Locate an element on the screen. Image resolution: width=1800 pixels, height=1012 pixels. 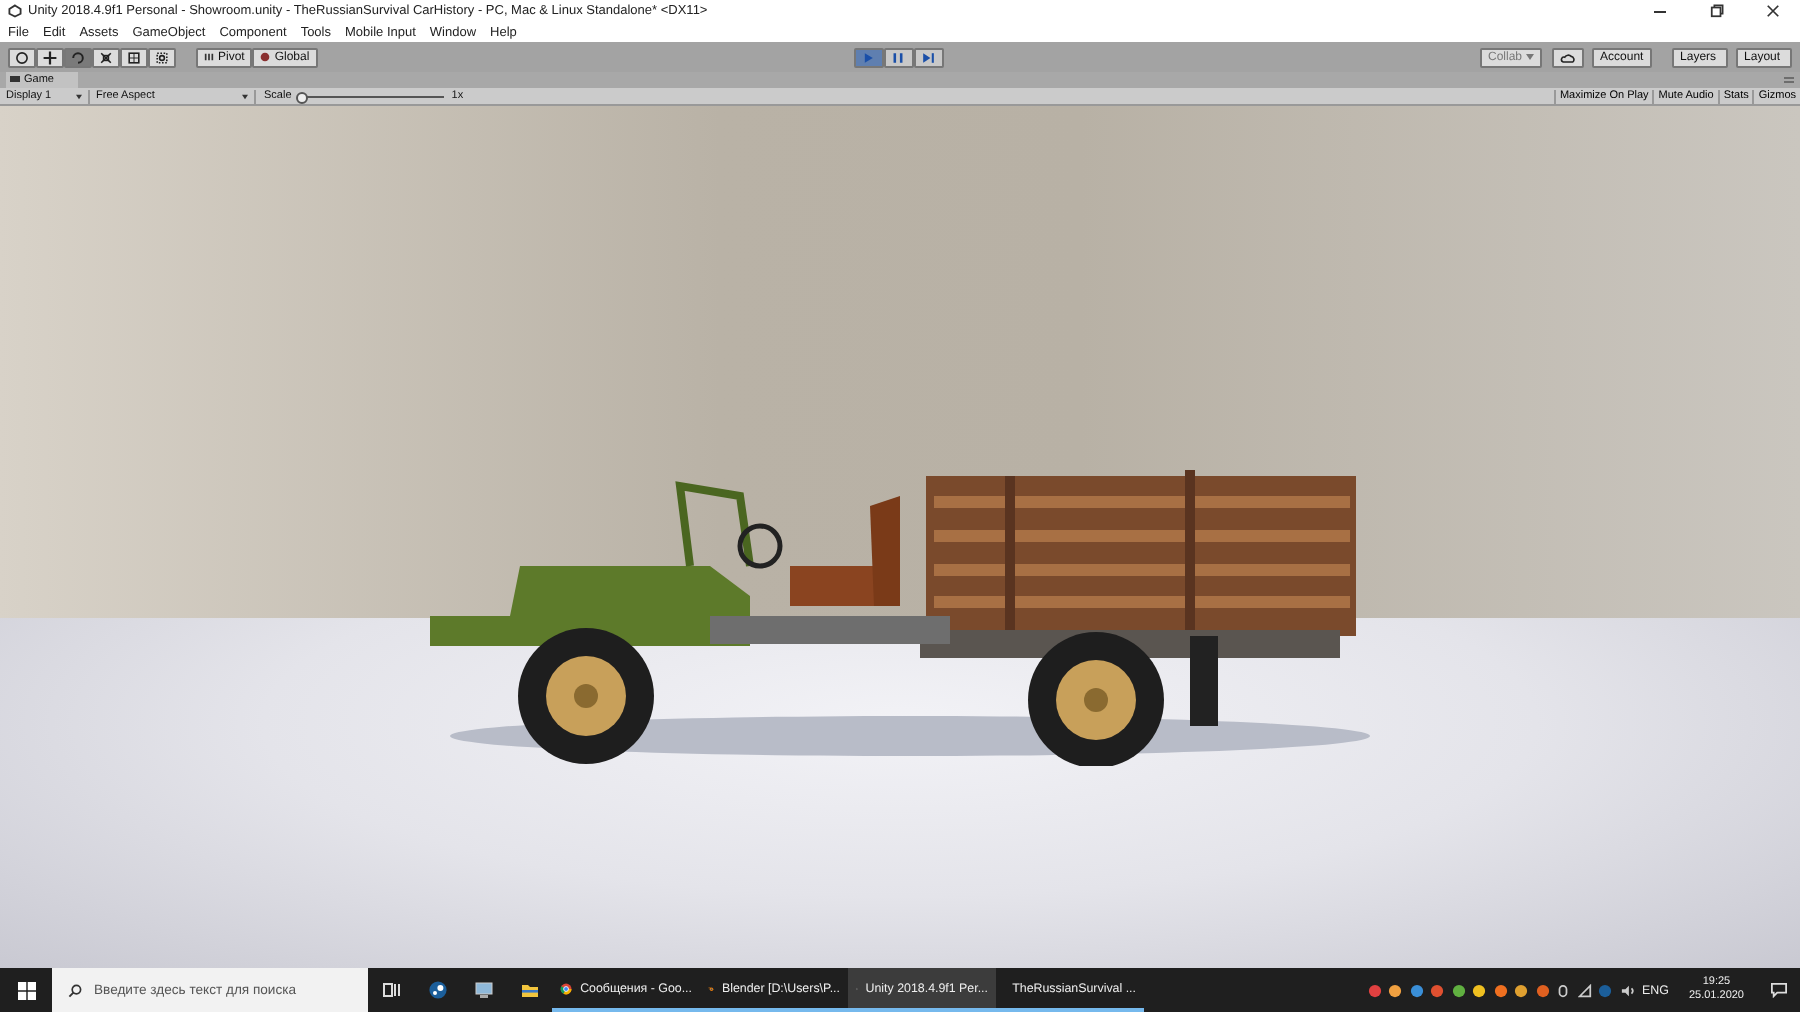
cloud-icon is located at coordinates (1568, 57).